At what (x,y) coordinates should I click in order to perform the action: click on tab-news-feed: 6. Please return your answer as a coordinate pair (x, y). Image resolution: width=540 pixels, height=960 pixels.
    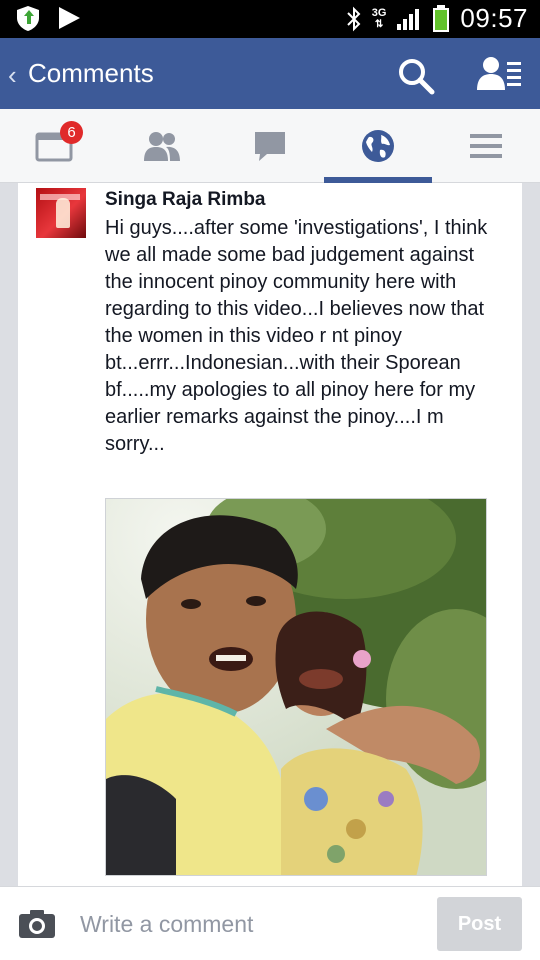
    Looking at the image, I should click on (54, 146).